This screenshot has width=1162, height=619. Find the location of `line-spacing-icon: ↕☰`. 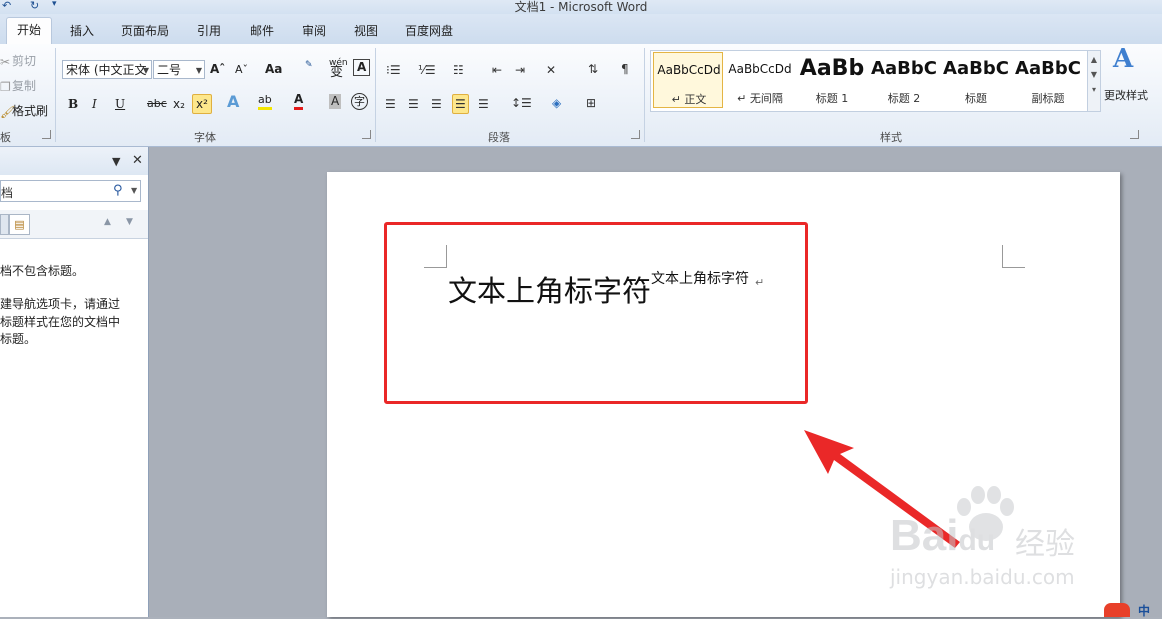

line-spacing-icon: ↕☰ is located at coordinates (521, 103).